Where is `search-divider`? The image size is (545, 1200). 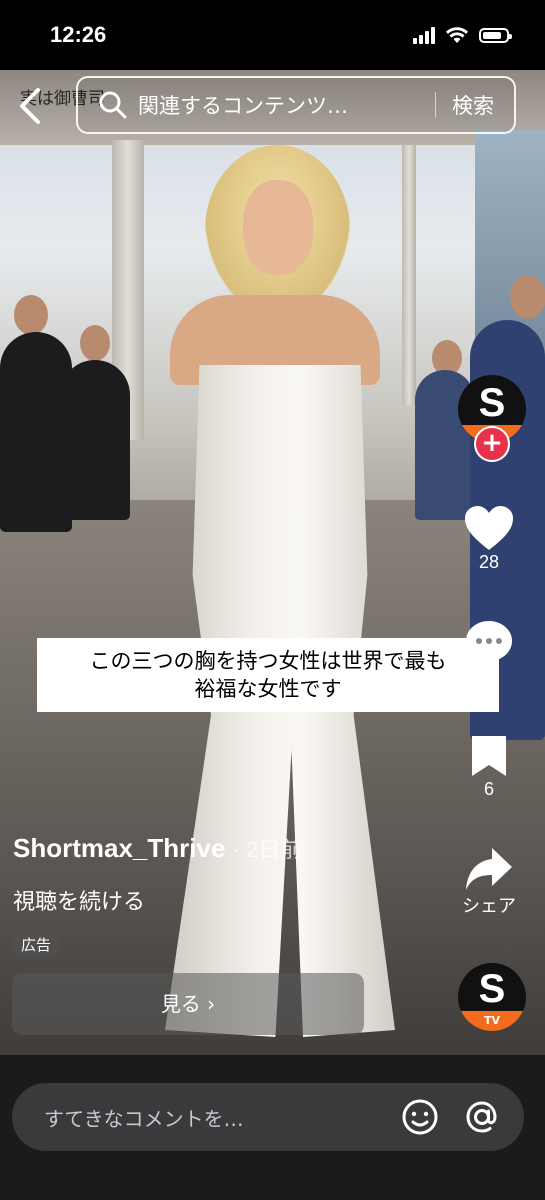
search-divider is located at coordinates (435, 105).